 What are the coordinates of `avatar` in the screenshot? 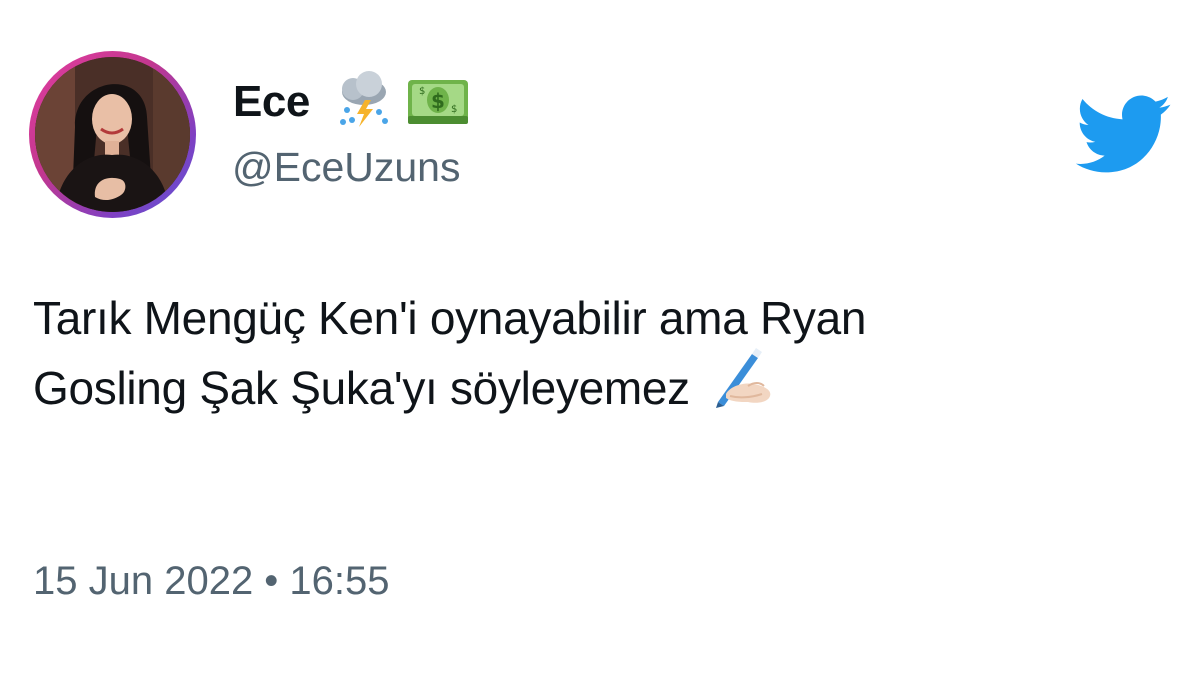 It's located at (112, 134).